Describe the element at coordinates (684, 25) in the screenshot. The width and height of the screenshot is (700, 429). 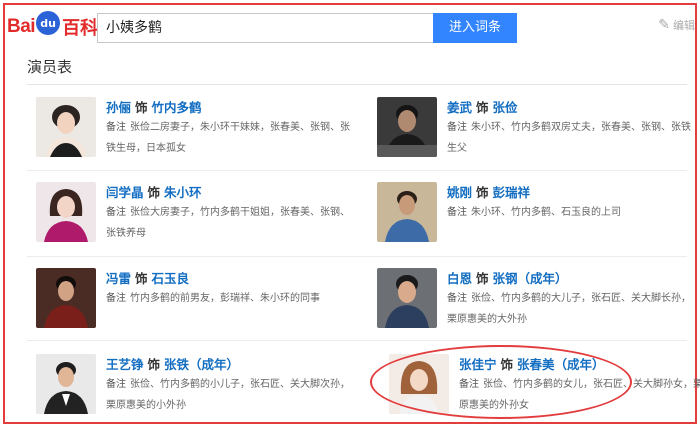
I see `edit-label: 编辑` at that location.